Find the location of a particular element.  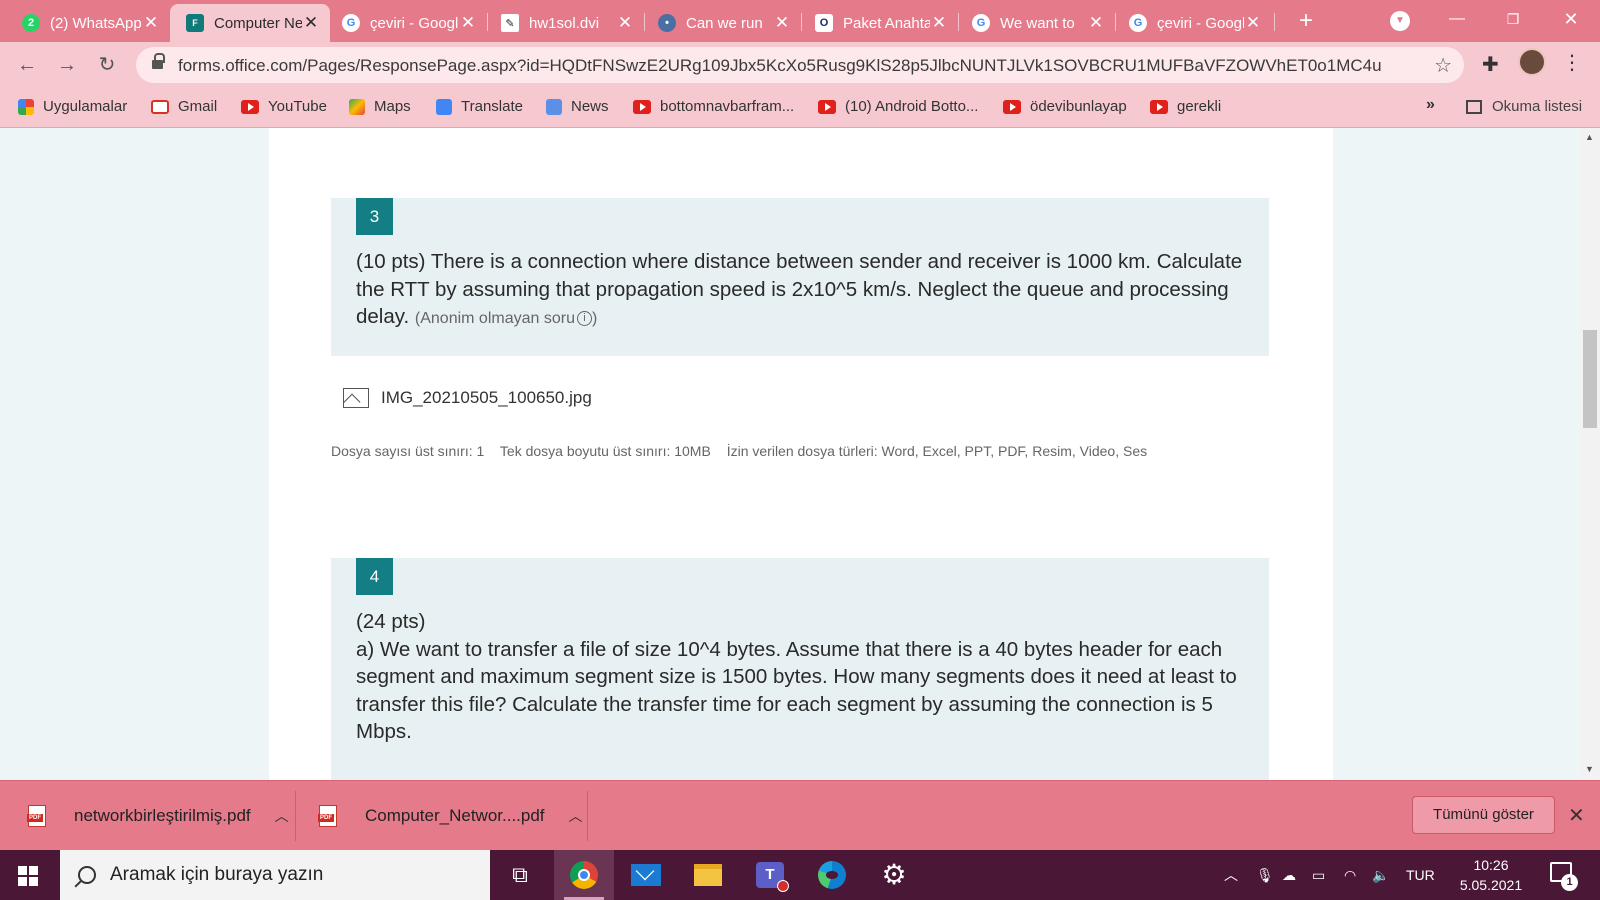

uploaded-file: IMG_20210505_100650.jpg is located at coordinates (467, 398).